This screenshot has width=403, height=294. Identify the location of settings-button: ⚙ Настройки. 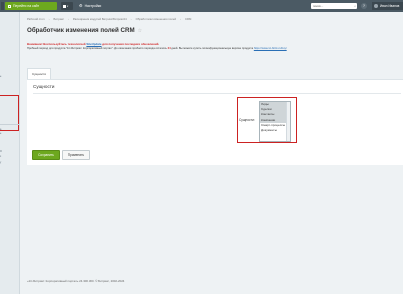
(90, 6).